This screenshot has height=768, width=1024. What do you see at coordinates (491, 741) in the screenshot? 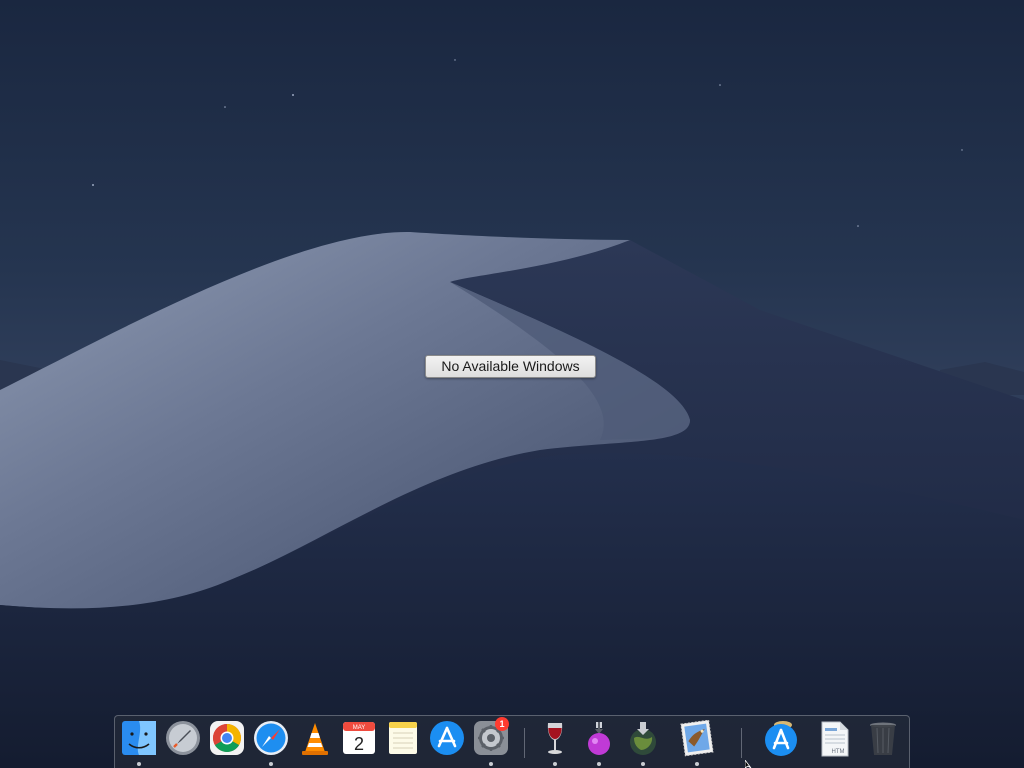
I see `dock-item-system-preferences: 1` at bounding box center [491, 741].